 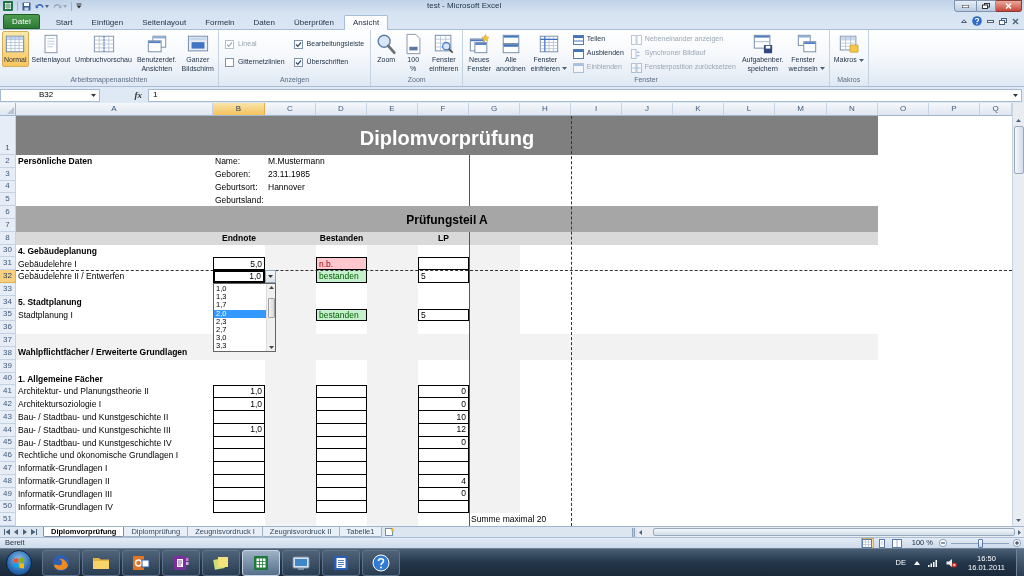 What do you see at coordinates (8, 468) in the screenshot?
I see `row-header: 47` at bounding box center [8, 468].